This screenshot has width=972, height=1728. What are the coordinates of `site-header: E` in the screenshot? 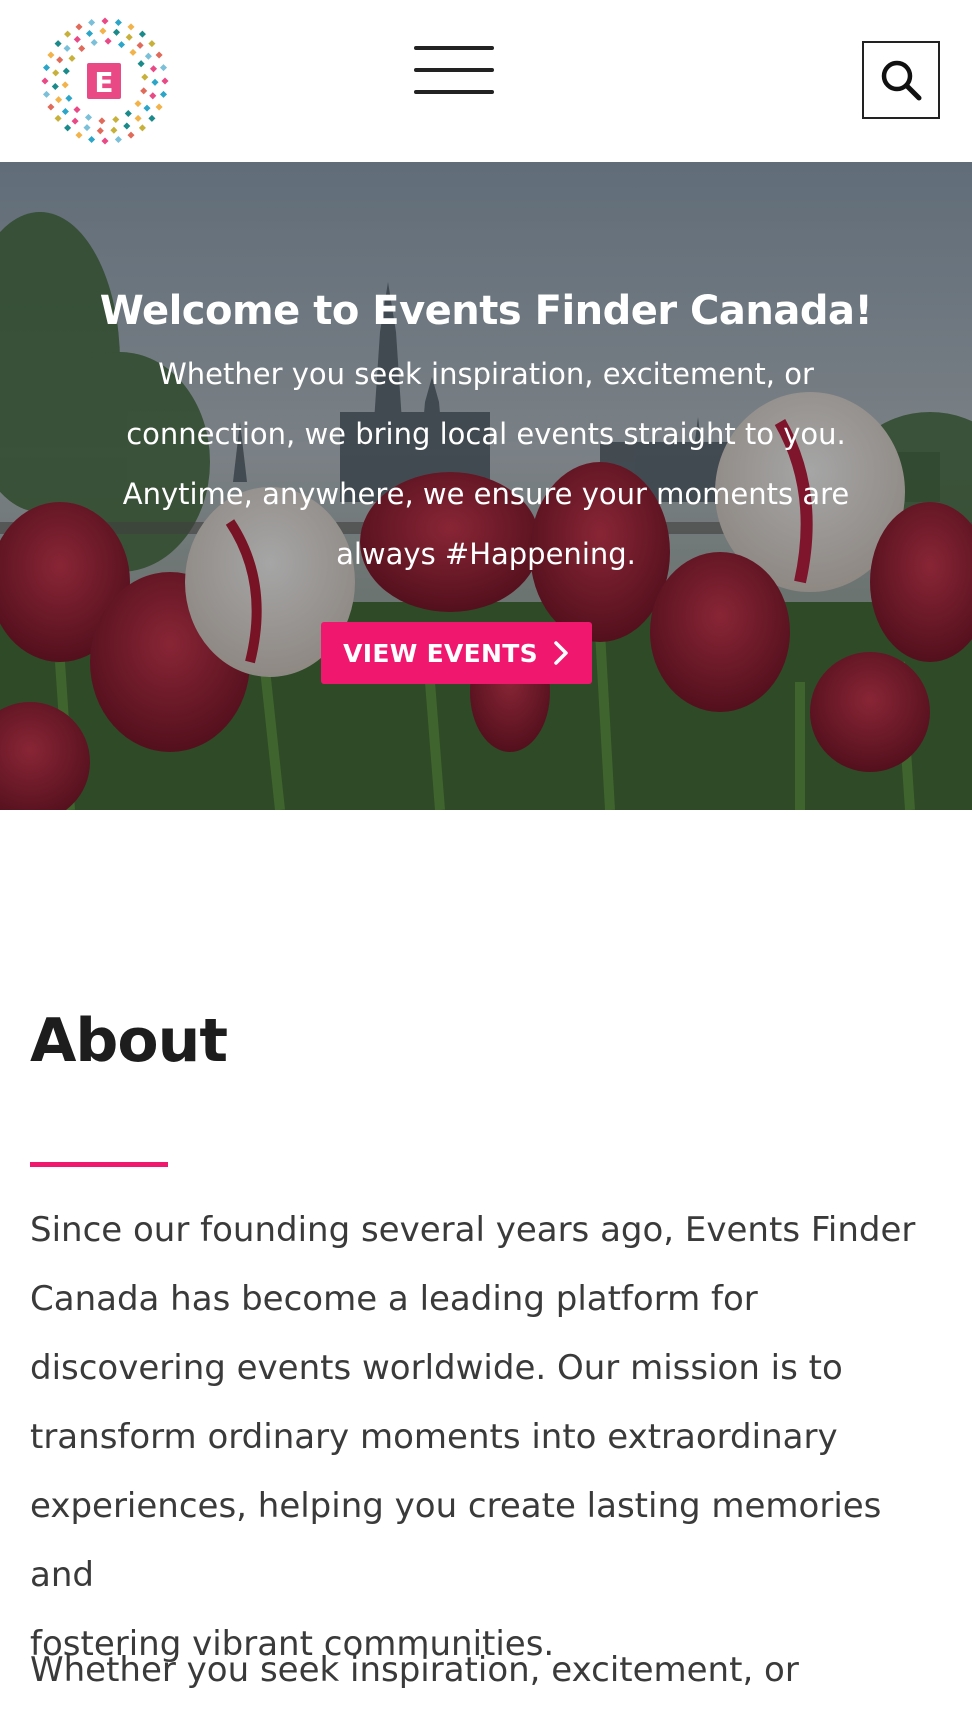 It's located at (486, 81).